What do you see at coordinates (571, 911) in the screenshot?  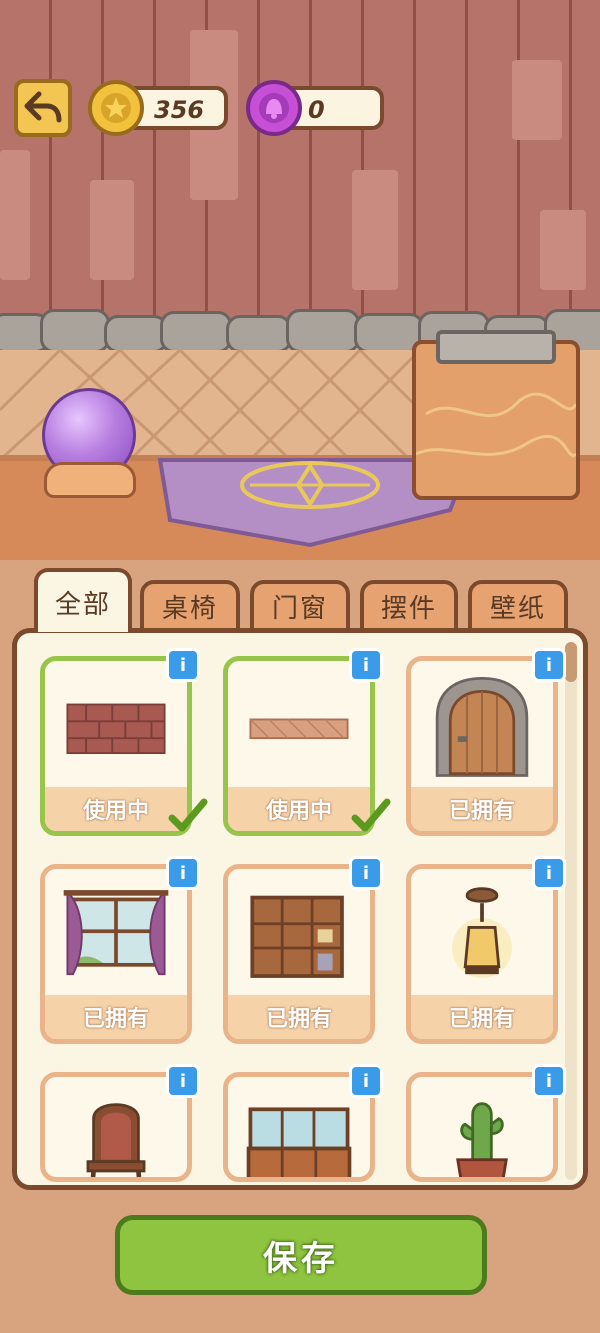 I see `item-list-scrollbar` at bounding box center [571, 911].